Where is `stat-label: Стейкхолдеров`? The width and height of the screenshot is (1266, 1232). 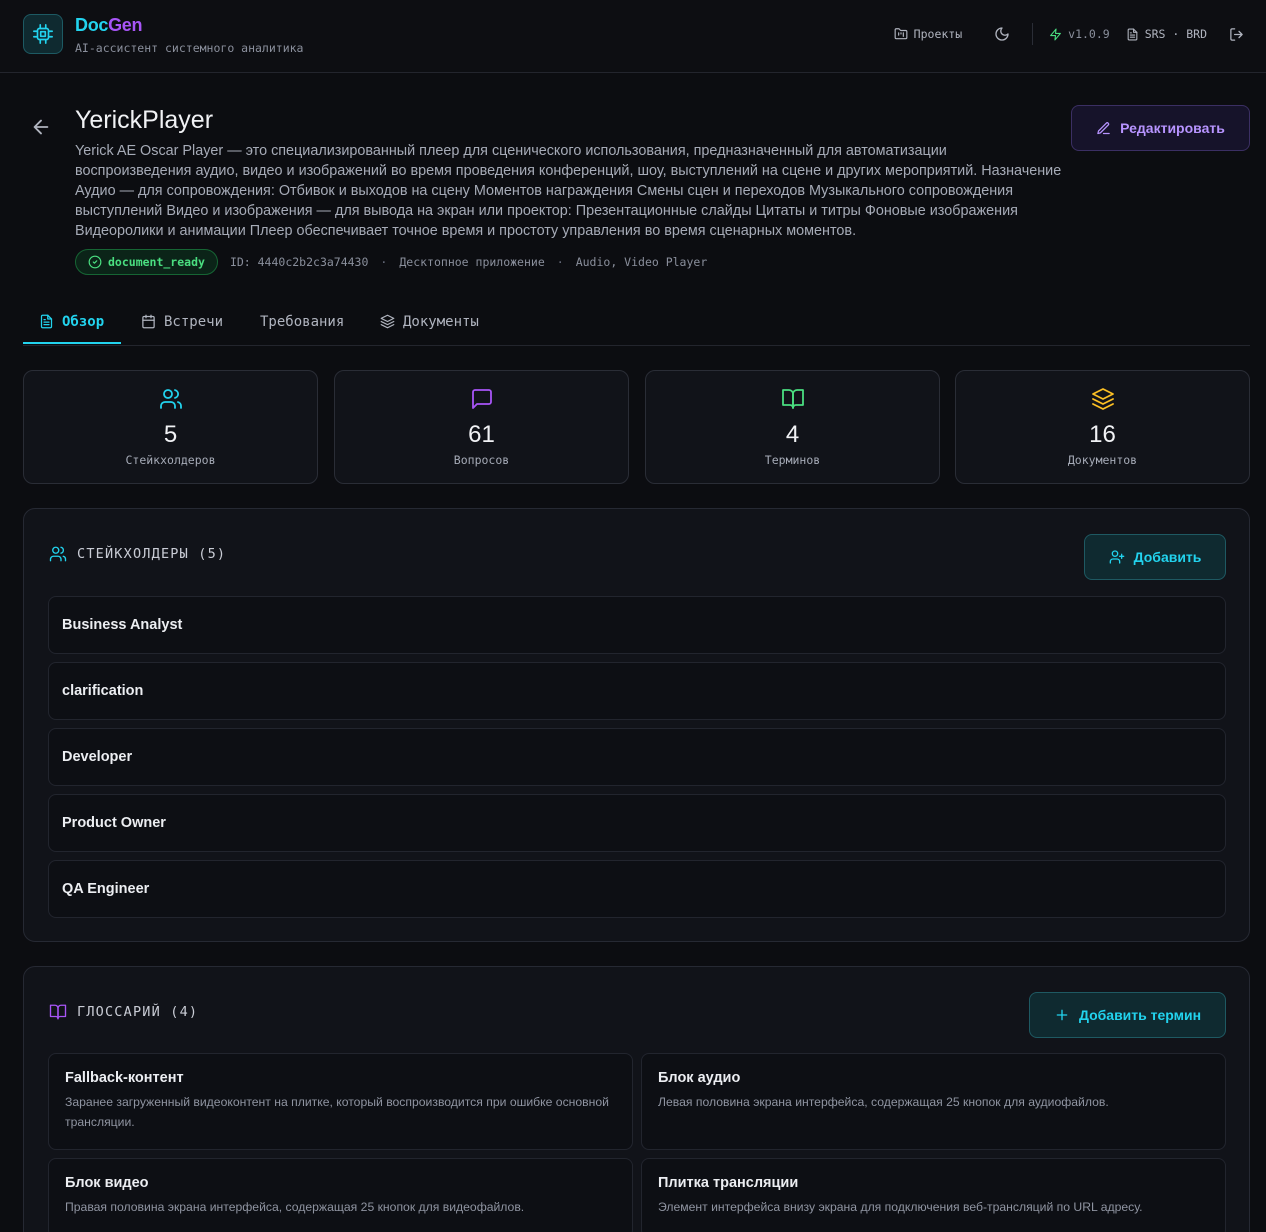
stat-label: Стейкхолдеров is located at coordinates (170, 460).